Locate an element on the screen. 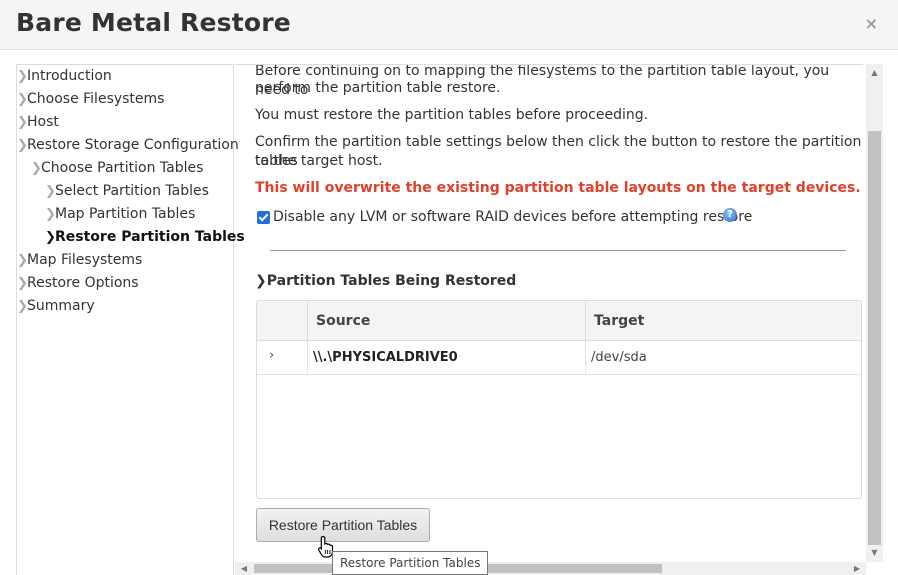 The width and height of the screenshot is (898, 575). sidebar-item-choose-partition-tables: ❯Choose Partition Tables is located at coordinates (117, 168).